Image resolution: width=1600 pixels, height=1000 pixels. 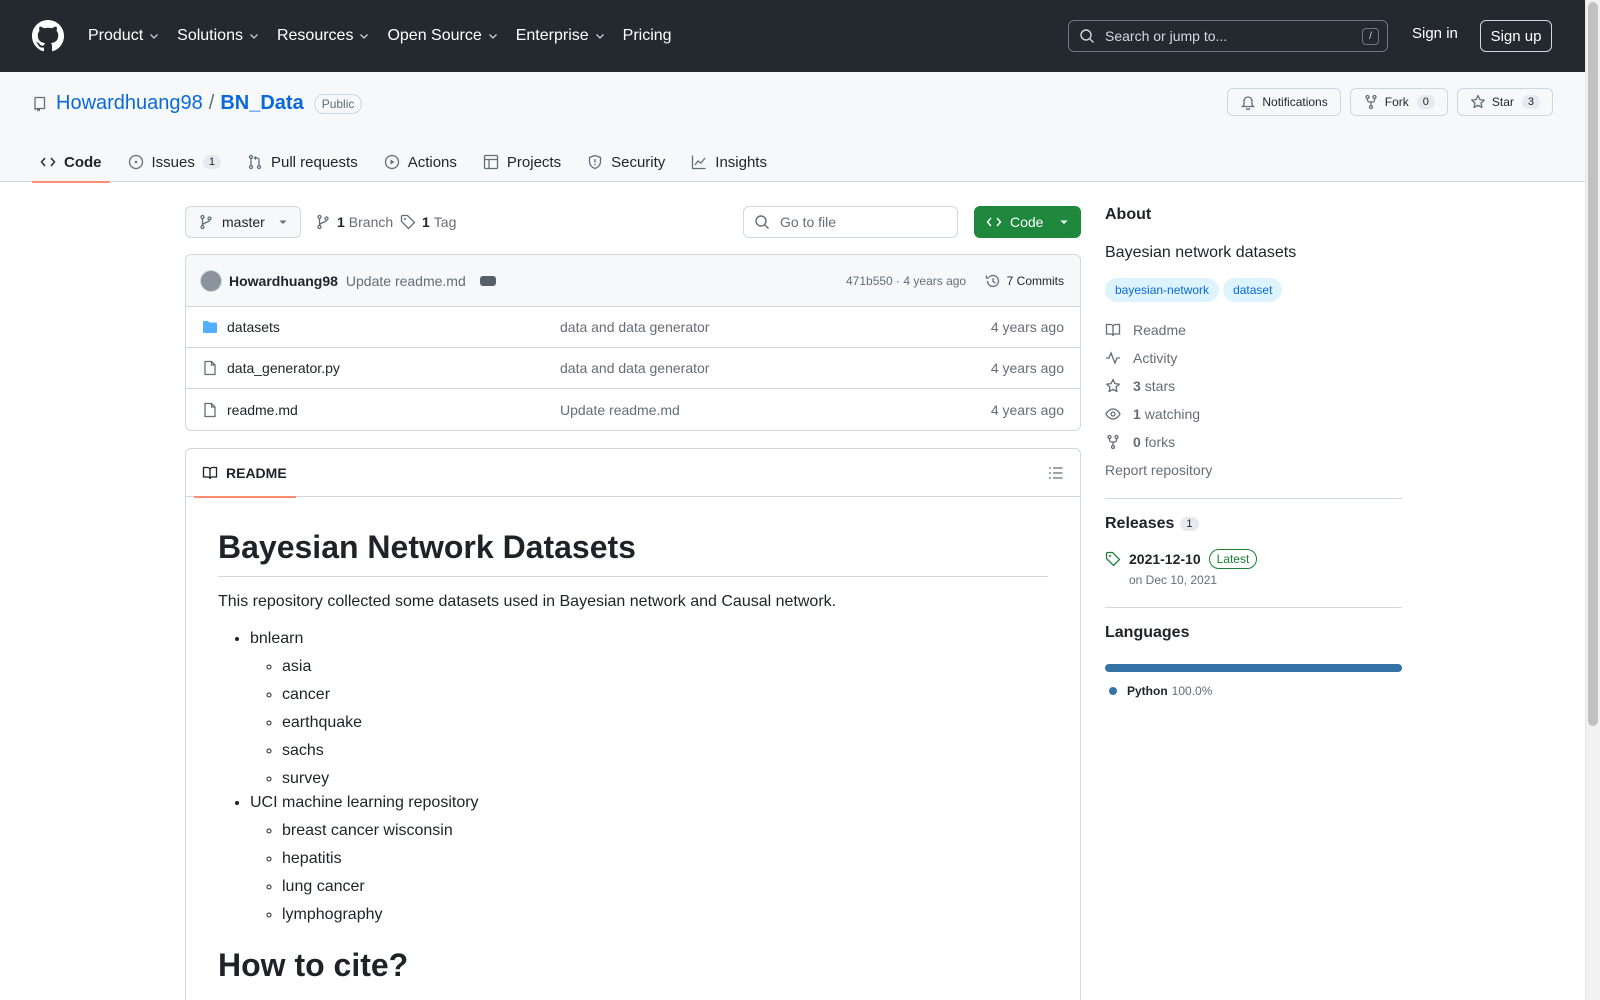 I want to click on language-item: Python 100.0%, so click(x=1253, y=691).